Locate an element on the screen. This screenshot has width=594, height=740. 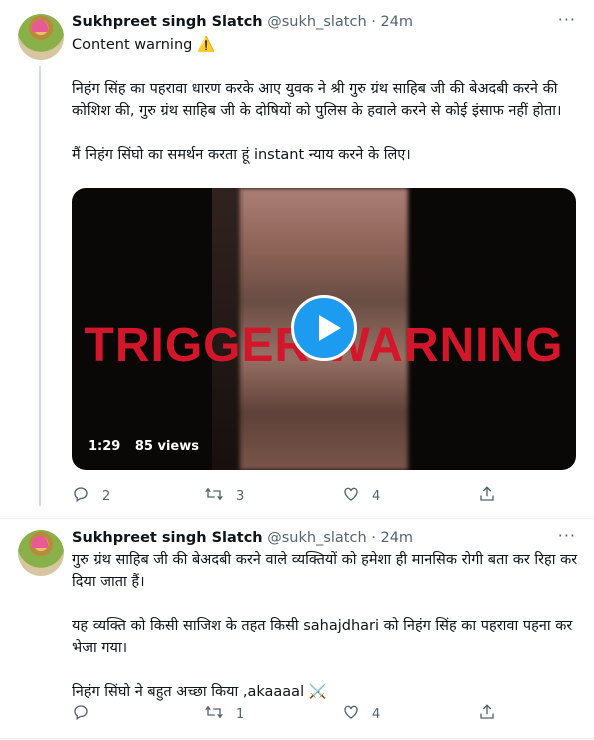
reply-button: 2 is located at coordinates (91, 496).